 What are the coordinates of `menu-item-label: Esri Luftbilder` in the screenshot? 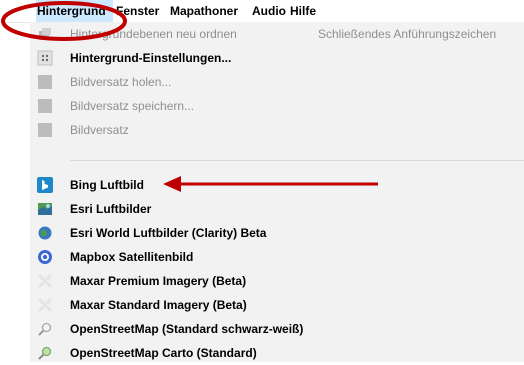 It's located at (111, 209).